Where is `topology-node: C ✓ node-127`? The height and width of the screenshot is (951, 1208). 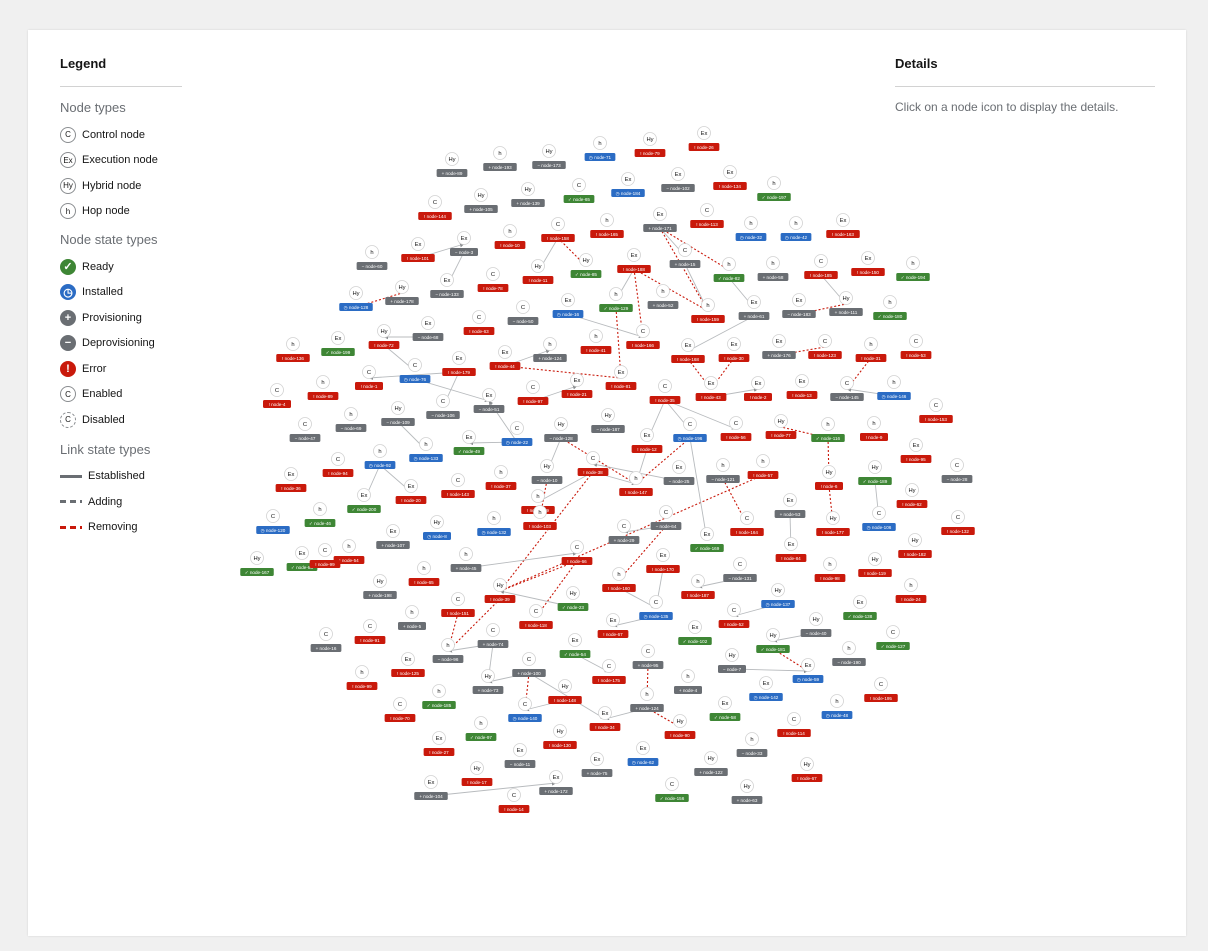 topology-node: C ✓ node-127 is located at coordinates (893, 638).